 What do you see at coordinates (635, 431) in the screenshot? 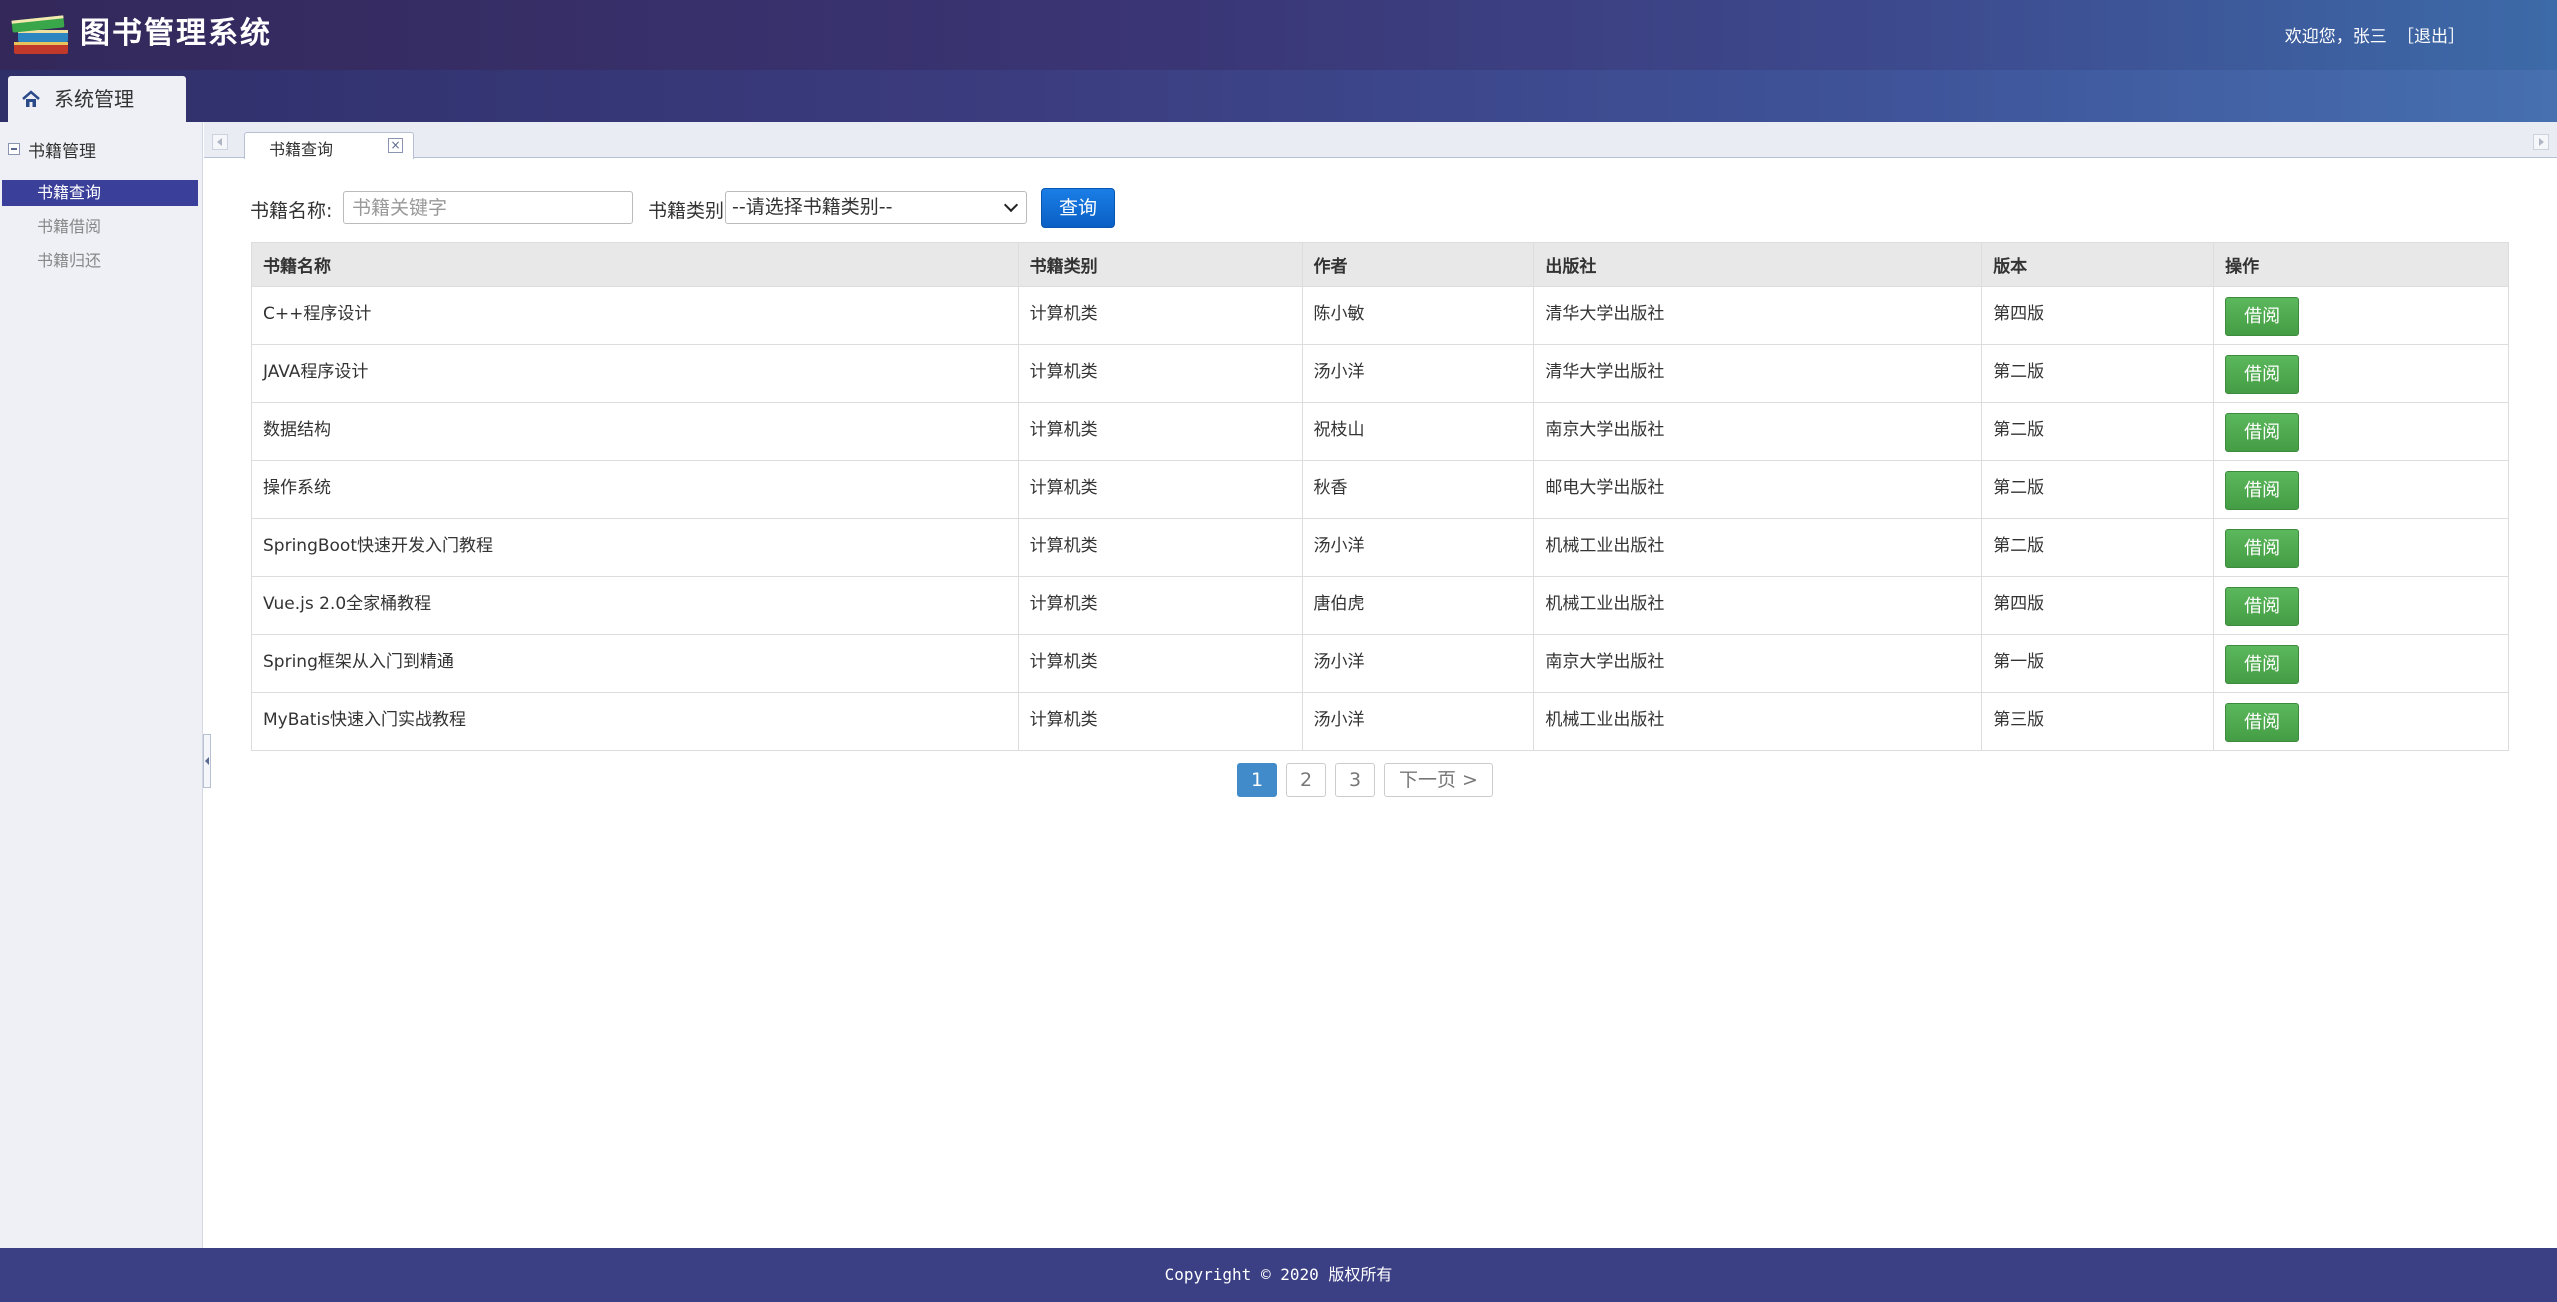
I see `cell-name: 数据结构` at bounding box center [635, 431].